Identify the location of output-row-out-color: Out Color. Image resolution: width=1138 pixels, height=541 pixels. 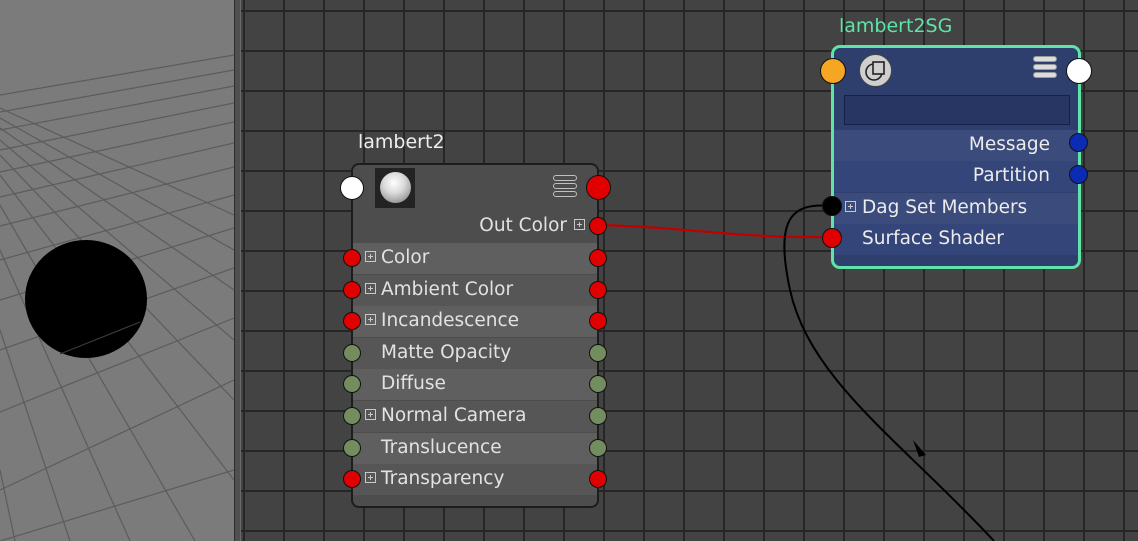
(475, 226).